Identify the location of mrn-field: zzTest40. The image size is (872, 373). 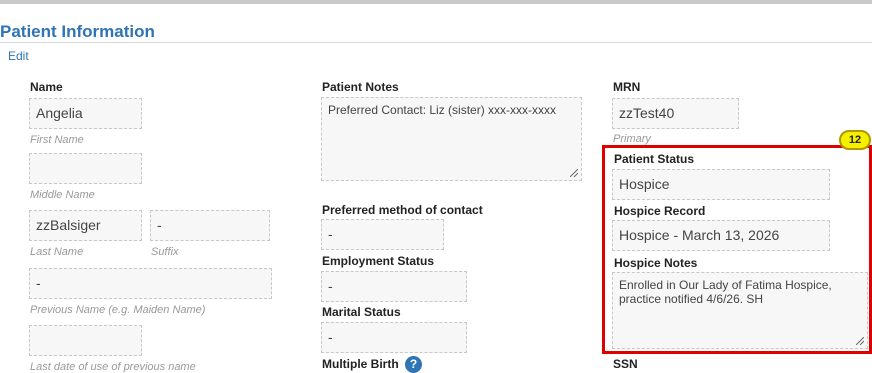
(675, 113).